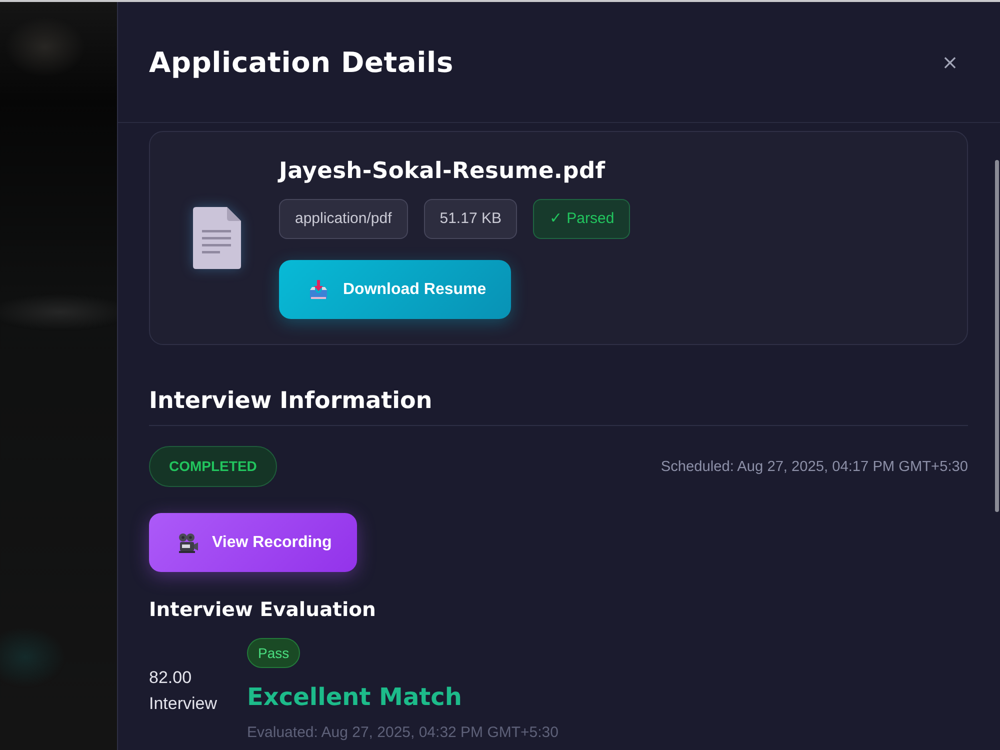 This screenshot has height=750, width=1000. Describe the element at coordinates (581, 219) in the screenshot. I see `status-chip: ✓ Parsed` at that location.